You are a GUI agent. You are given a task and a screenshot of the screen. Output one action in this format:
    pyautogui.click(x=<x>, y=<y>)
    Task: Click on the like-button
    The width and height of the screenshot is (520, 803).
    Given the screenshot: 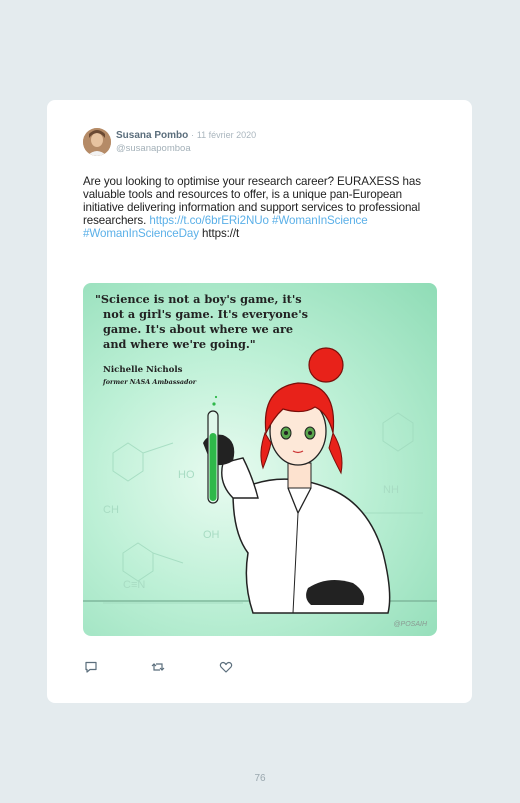 What is the action you would take?
    pyautogui.click(x=226, y=667)
    